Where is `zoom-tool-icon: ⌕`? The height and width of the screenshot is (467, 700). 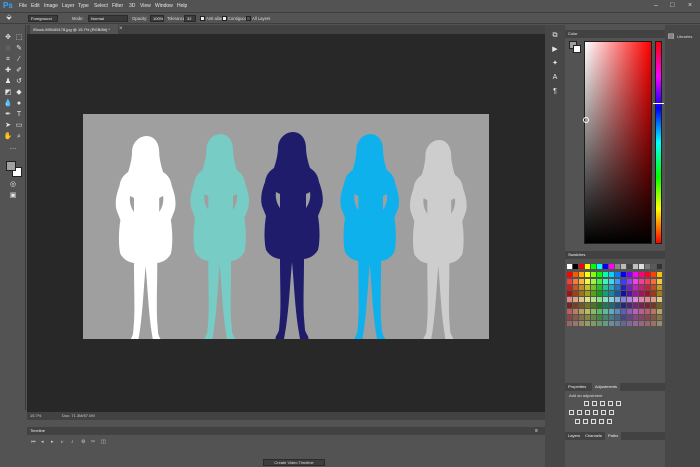
zoom-tool-icon: ⌕ is located at coordinates (19, 137).